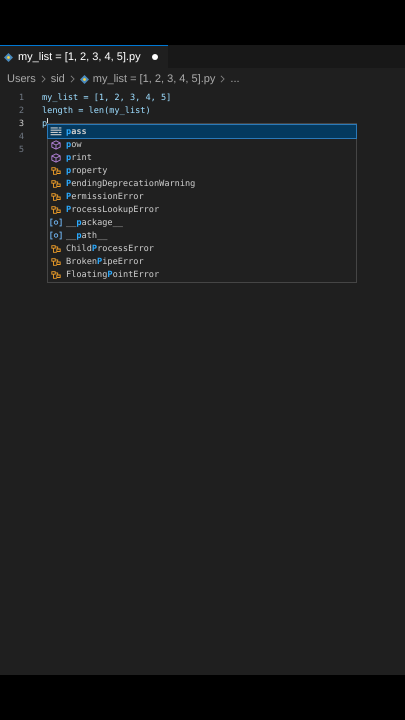 The image size is (405, 720). What do you see at coordinates (21, 149) in the screenshot?
I see `line-number: 5` at bounding box center [21, 149].